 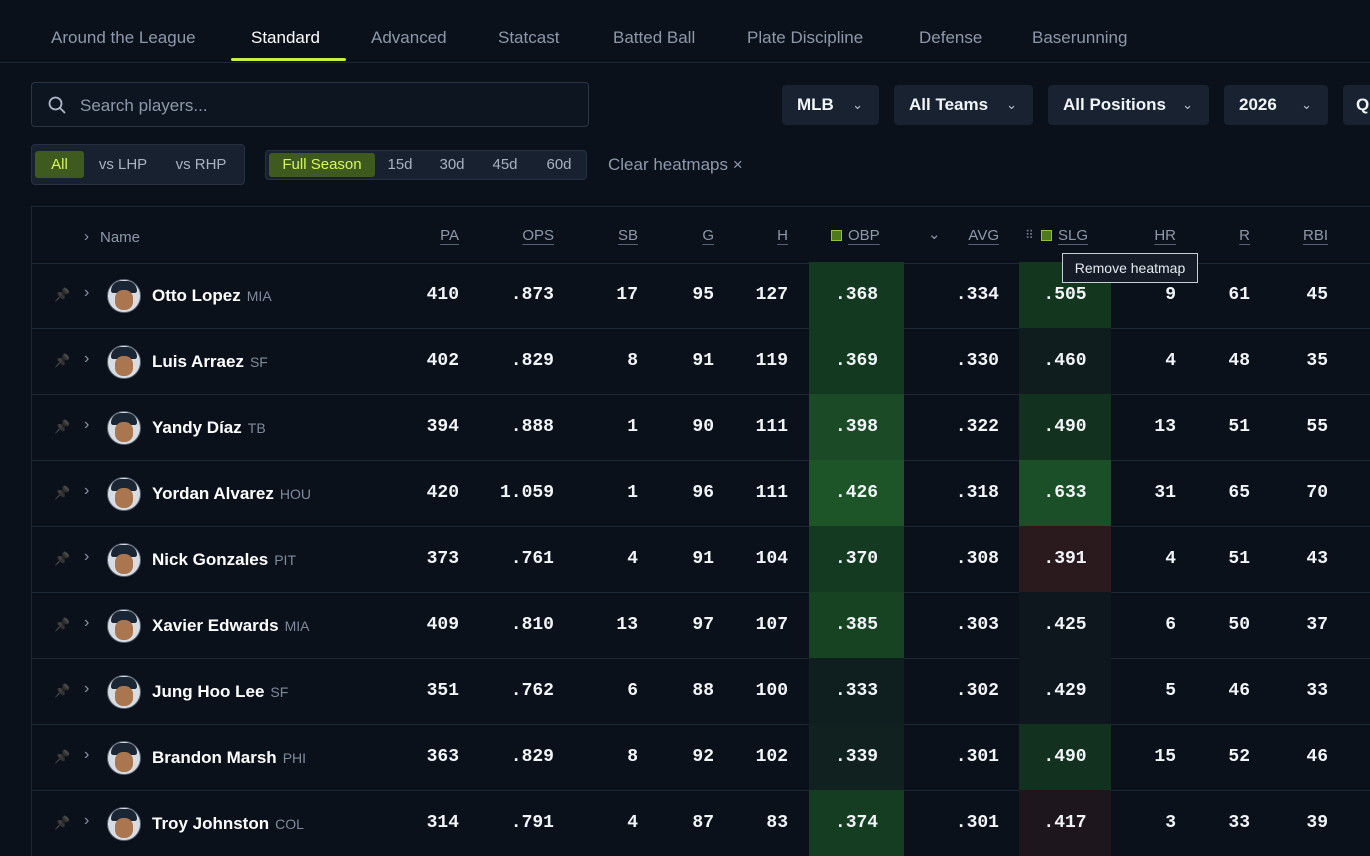 I want to click on col-pa: PA, so click(x=434, y=235).